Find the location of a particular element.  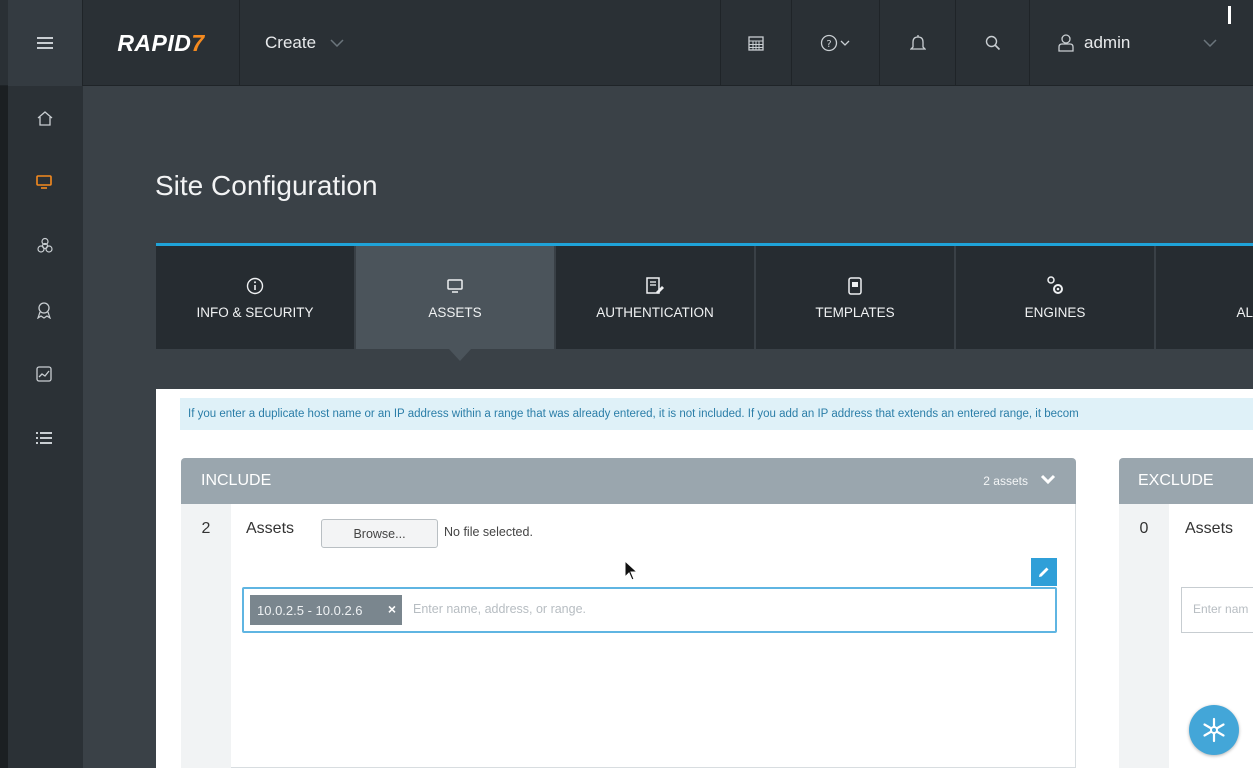

sidebar-item-reports is located at coordinates (45, 374).